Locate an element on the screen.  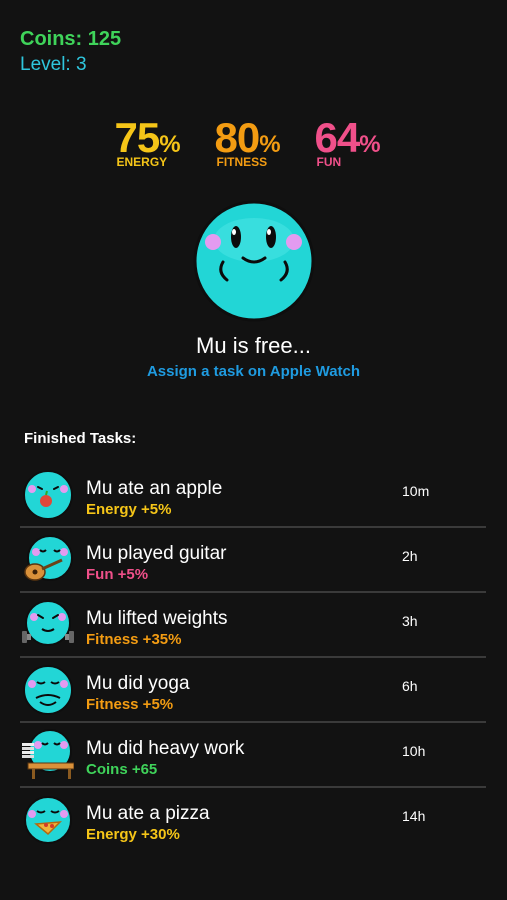
stat-energy: 75% ENERGY is located at coordinates (153, 142).